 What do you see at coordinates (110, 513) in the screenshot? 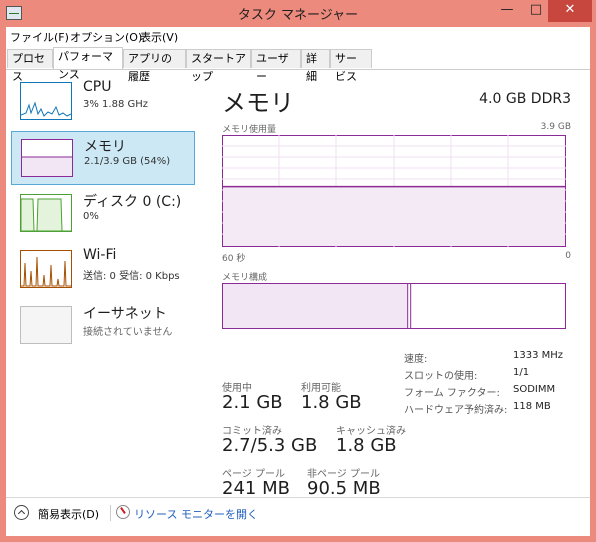
I see `footer-divider` at bounding box center [110, 513].